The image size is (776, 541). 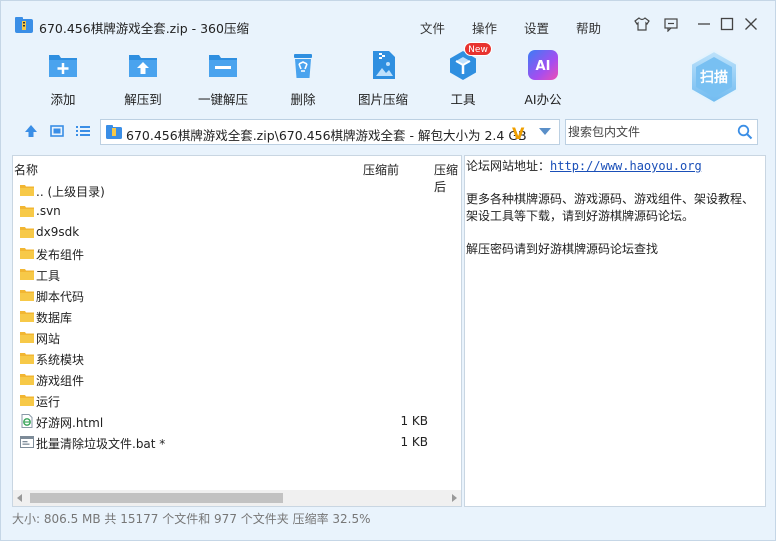 I want to click on menu-settings: 设置, so click(x=536, y=27).